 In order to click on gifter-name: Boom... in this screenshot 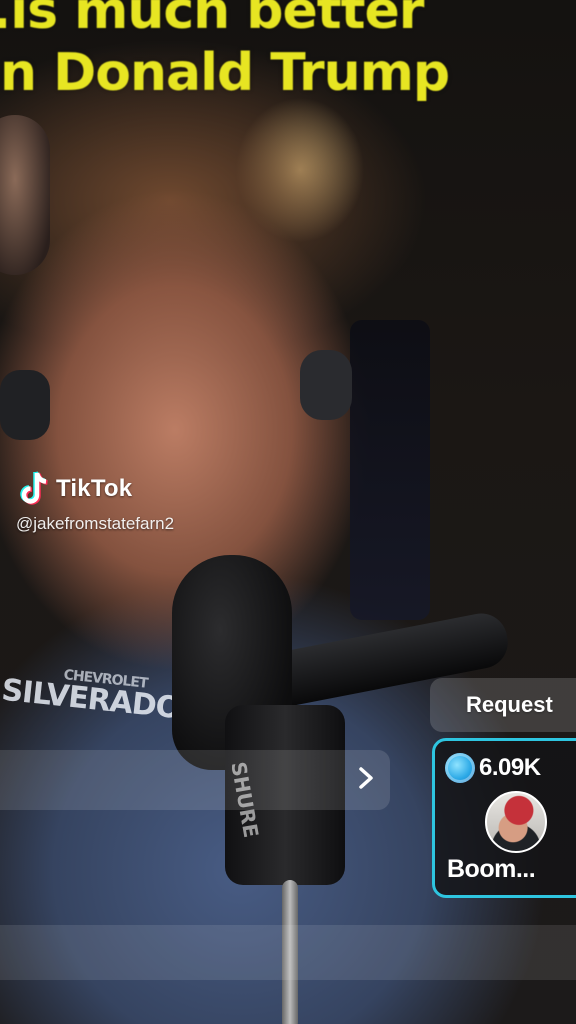, I will do `click(491, 869)`.